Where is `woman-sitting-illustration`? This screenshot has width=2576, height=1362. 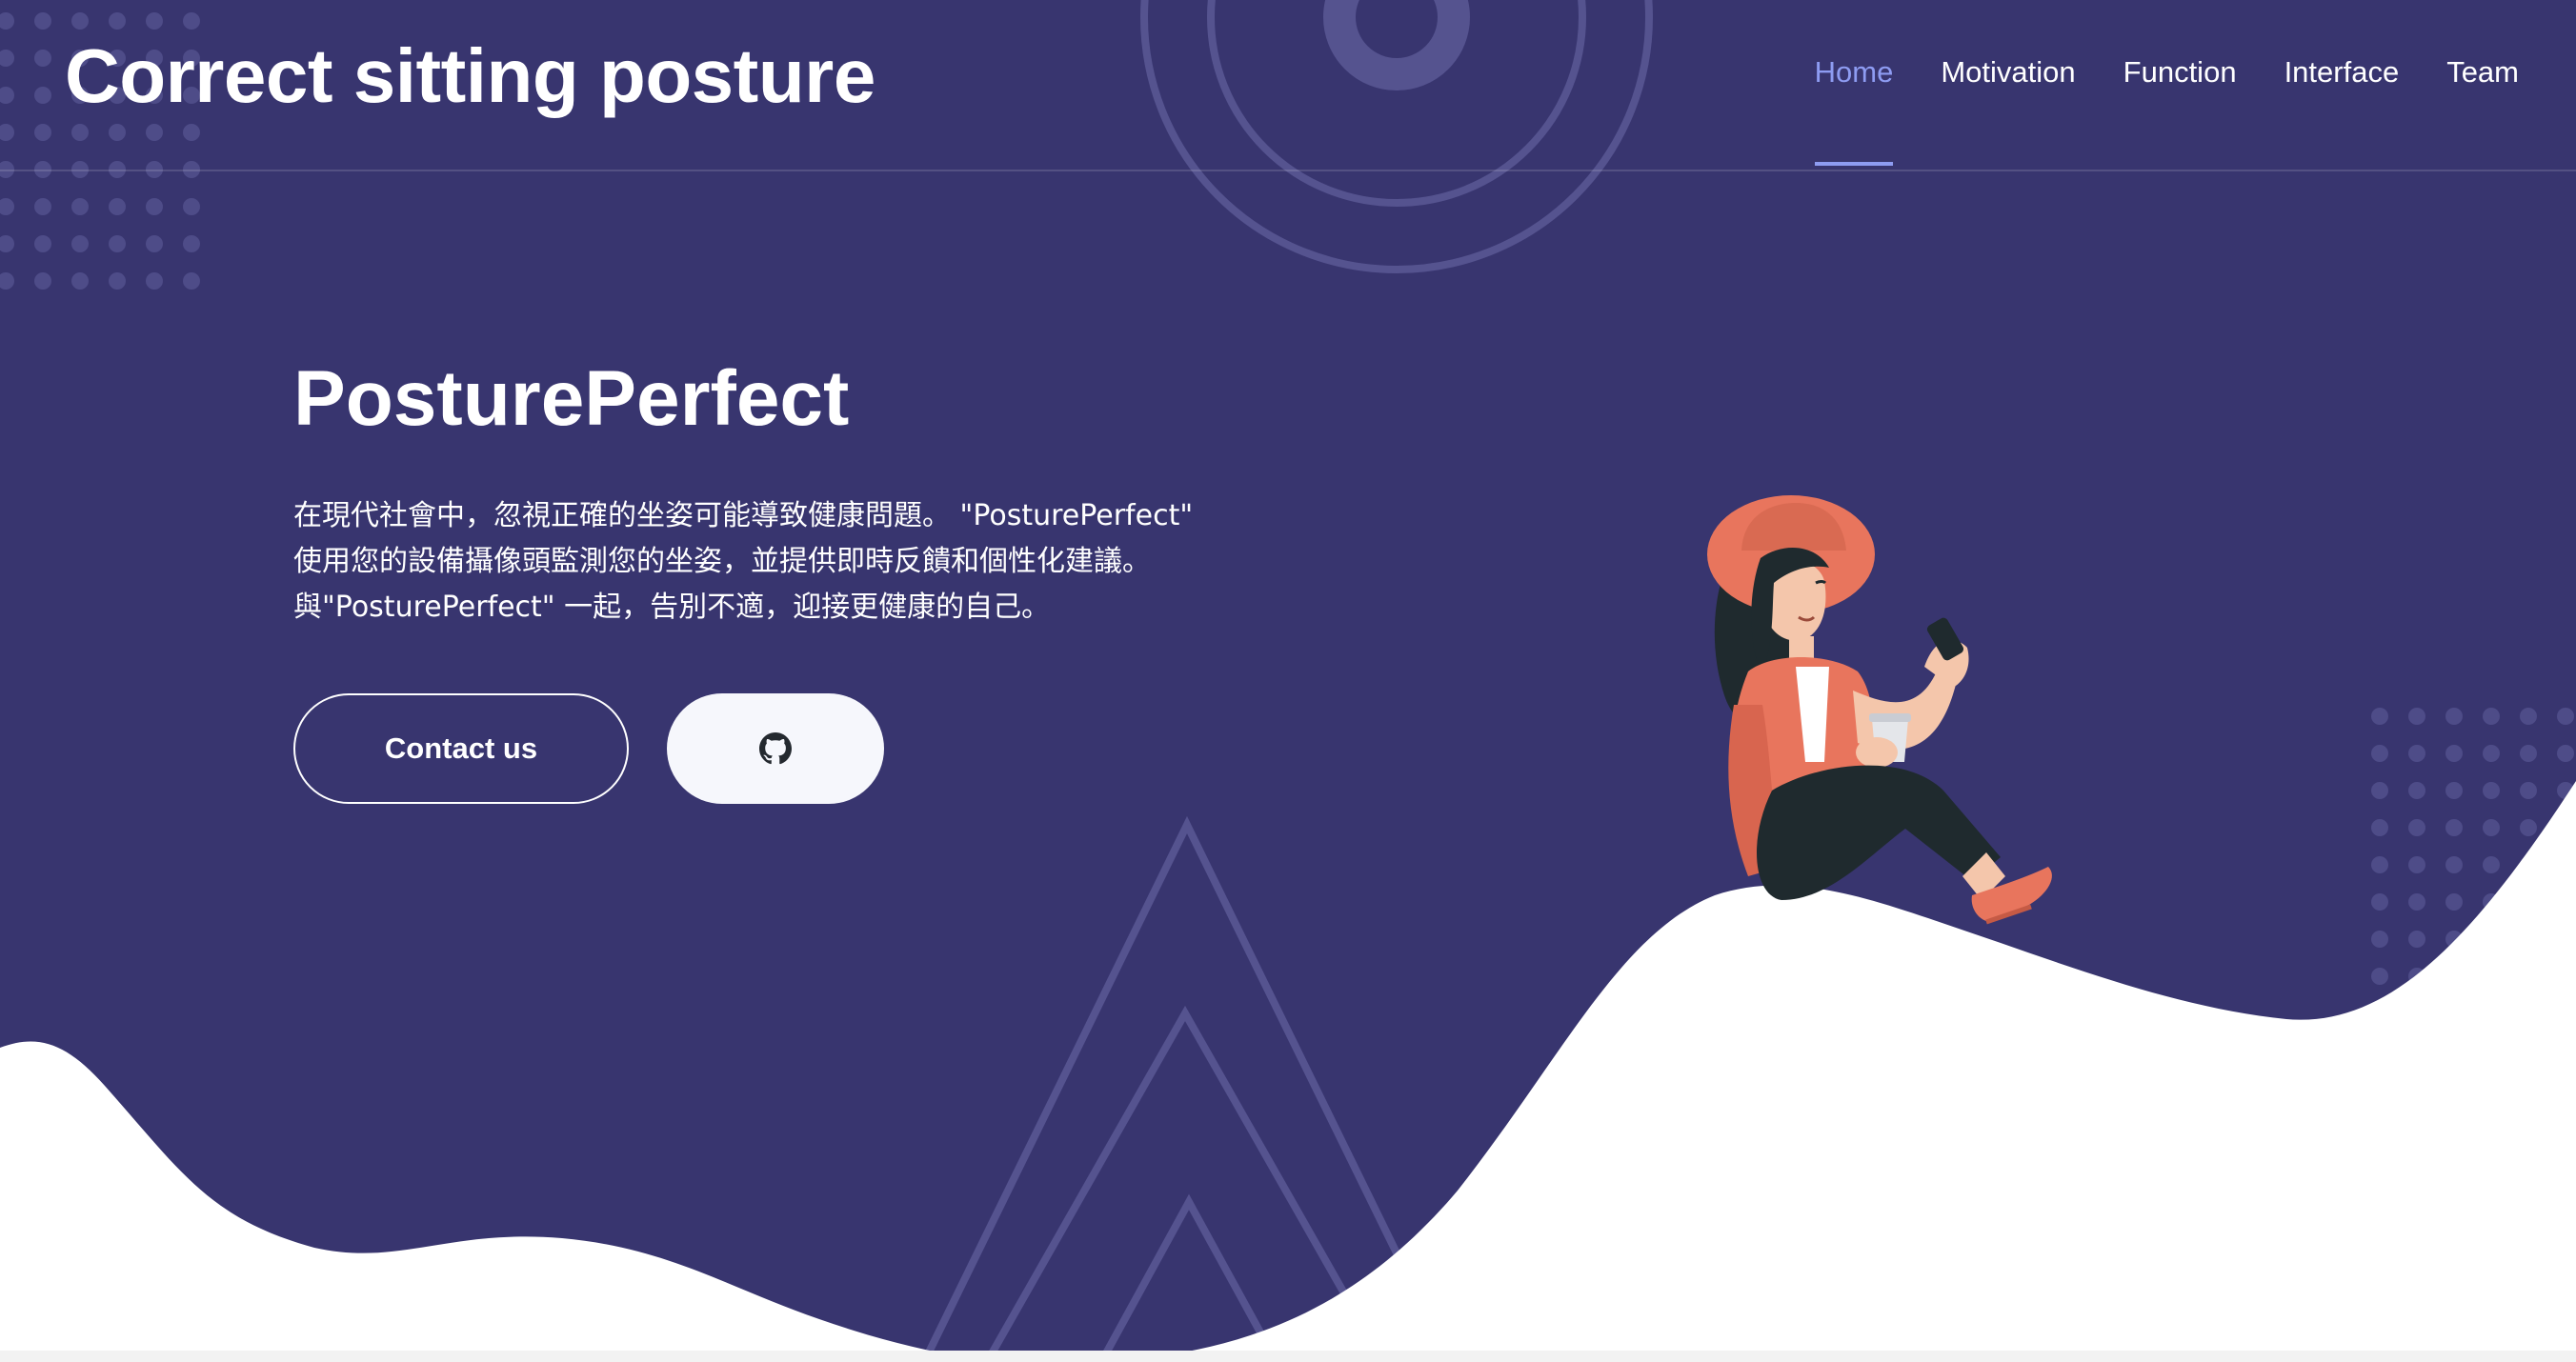
woman-sitting-illustration is located at coordinates (1879, 710).